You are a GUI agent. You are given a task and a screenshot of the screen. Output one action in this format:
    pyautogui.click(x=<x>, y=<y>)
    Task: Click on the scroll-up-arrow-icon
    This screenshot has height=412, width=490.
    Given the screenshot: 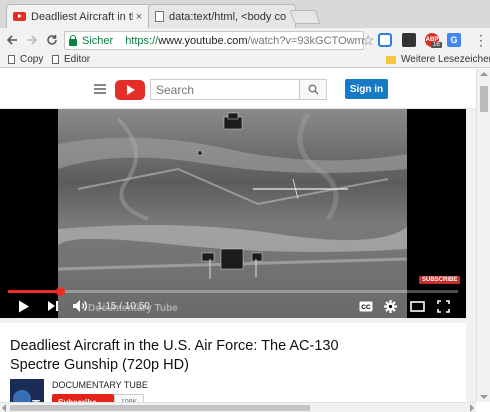 What is the action you would take?
    pyautogui.click(x=484, y=74)
    